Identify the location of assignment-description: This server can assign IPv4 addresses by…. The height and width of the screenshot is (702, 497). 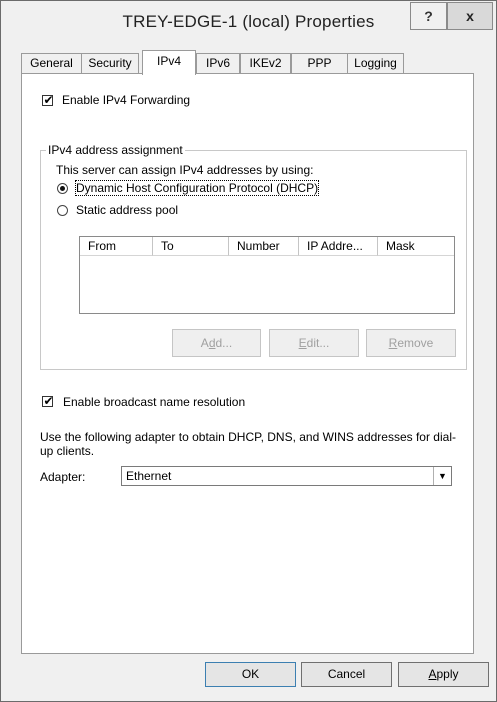
(185, 170).